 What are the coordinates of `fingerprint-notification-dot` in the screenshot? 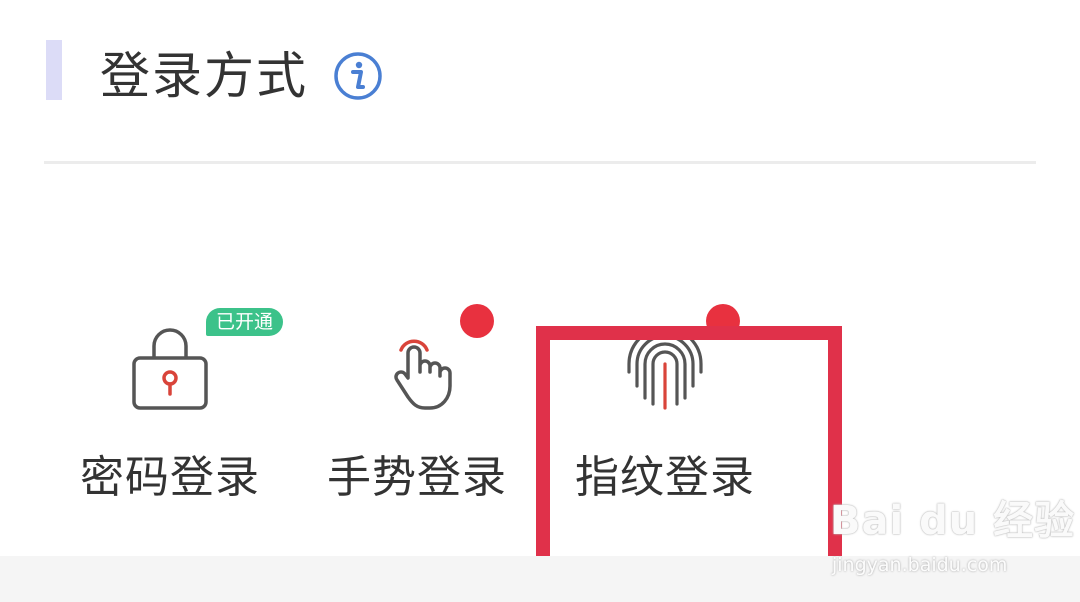 It's located at (723, 321).